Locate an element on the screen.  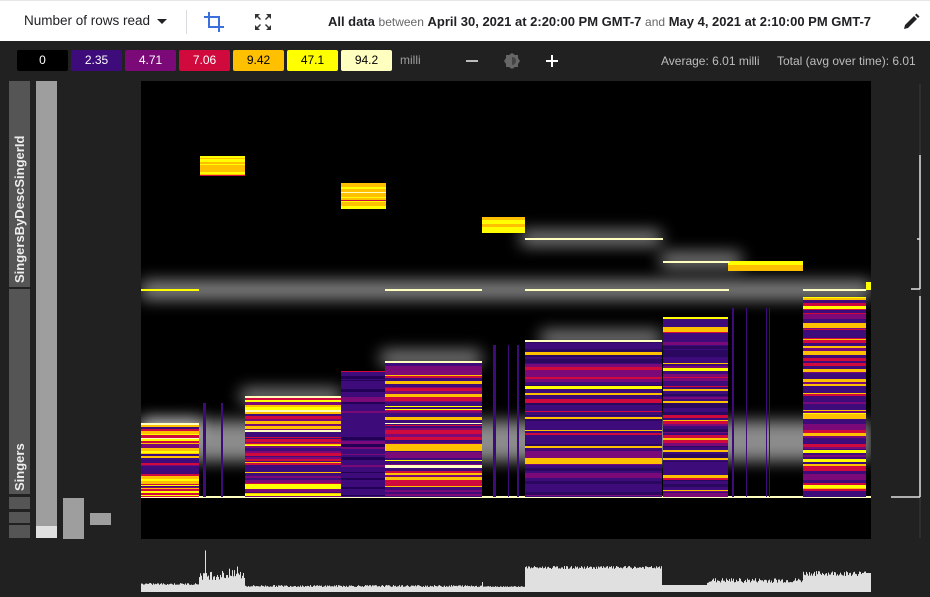
pencil-icon is located at coordinates (912, 21).